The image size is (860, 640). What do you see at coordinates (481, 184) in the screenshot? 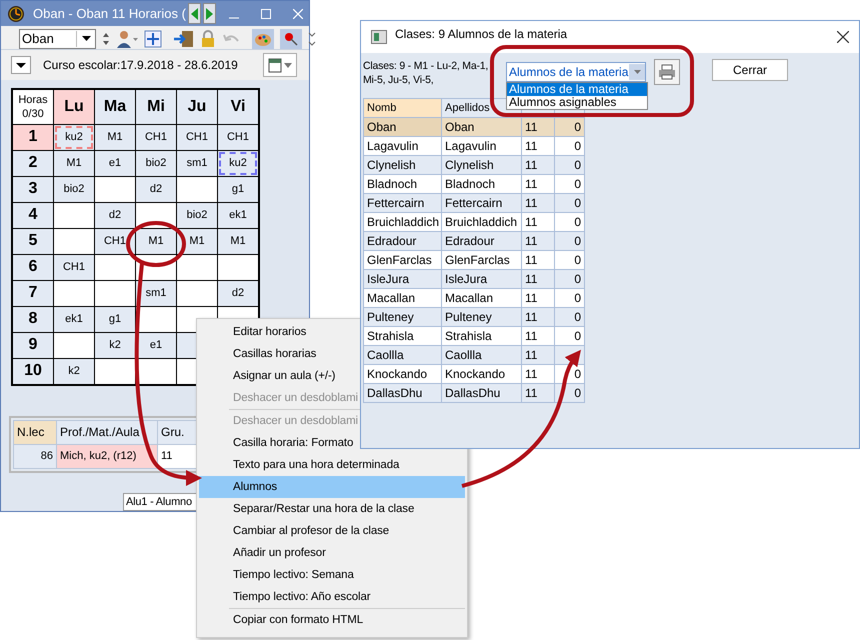
I see `table-cell: Bladnoch` at bounding box center [481, 184].